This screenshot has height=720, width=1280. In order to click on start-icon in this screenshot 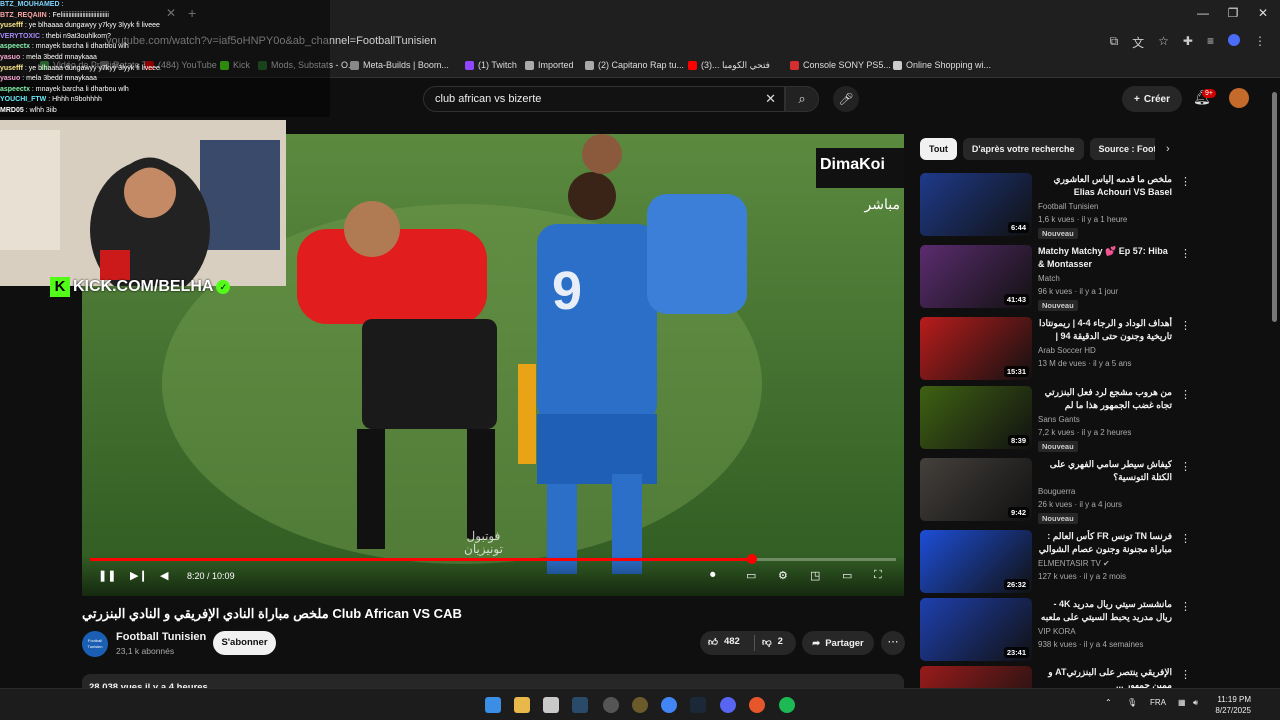, I will do `click(493, 705)`.